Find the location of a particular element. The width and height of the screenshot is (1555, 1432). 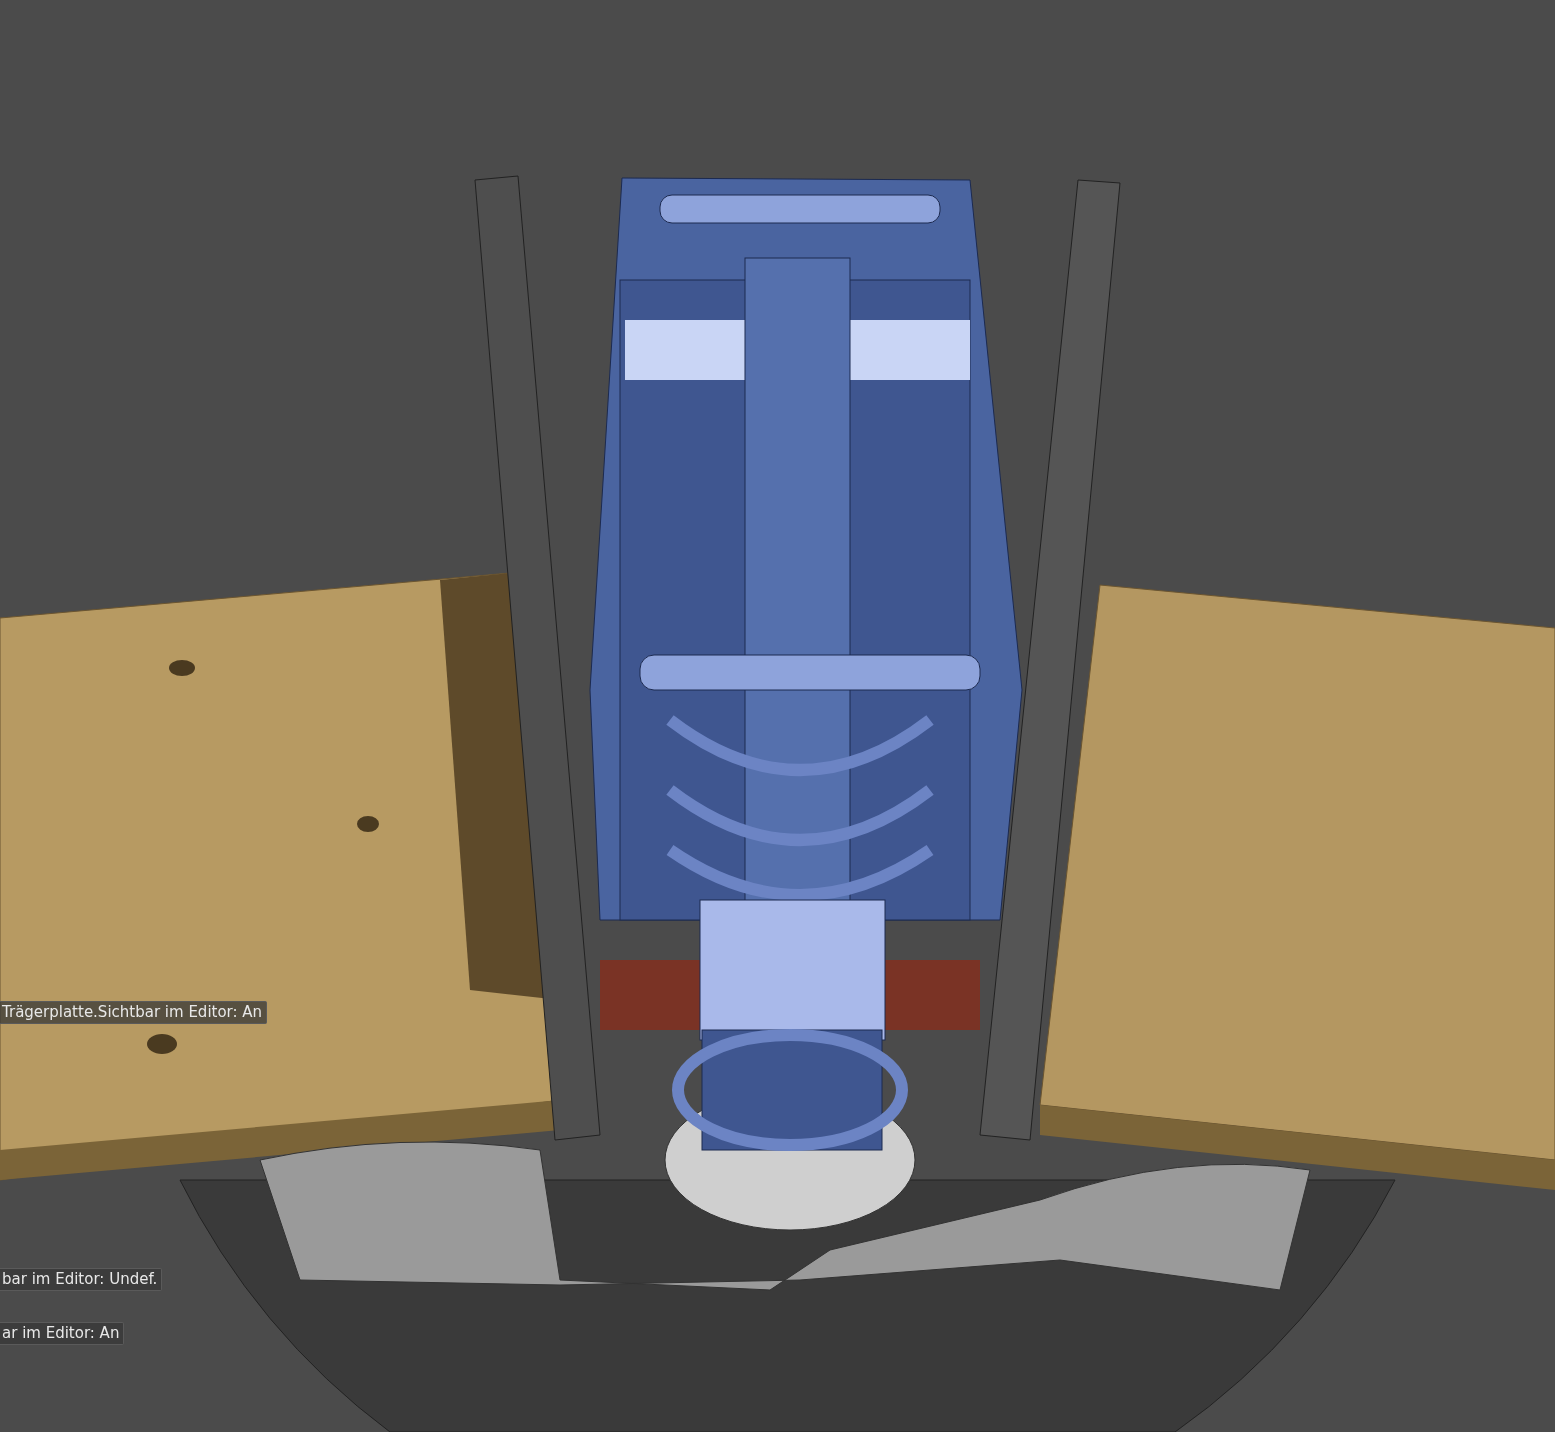

viewport-tag-label: Trägerplatte.Sichtbar im Editor: An is located at coordinates (134, 1012).